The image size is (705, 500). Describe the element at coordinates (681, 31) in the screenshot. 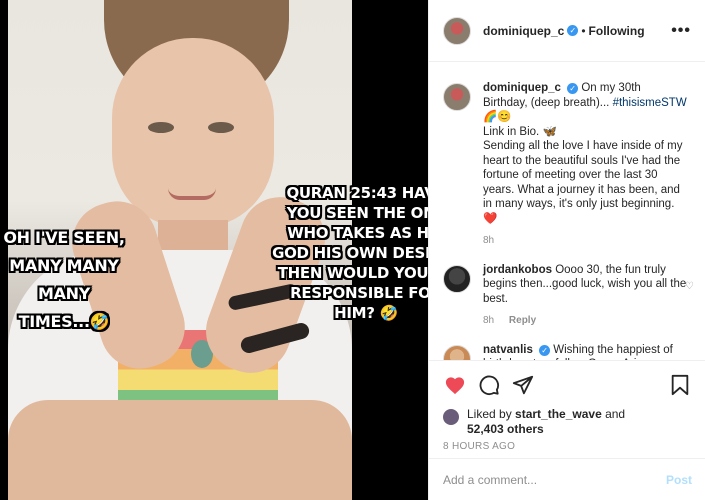

I see `more-options-icon: •••` at that location.